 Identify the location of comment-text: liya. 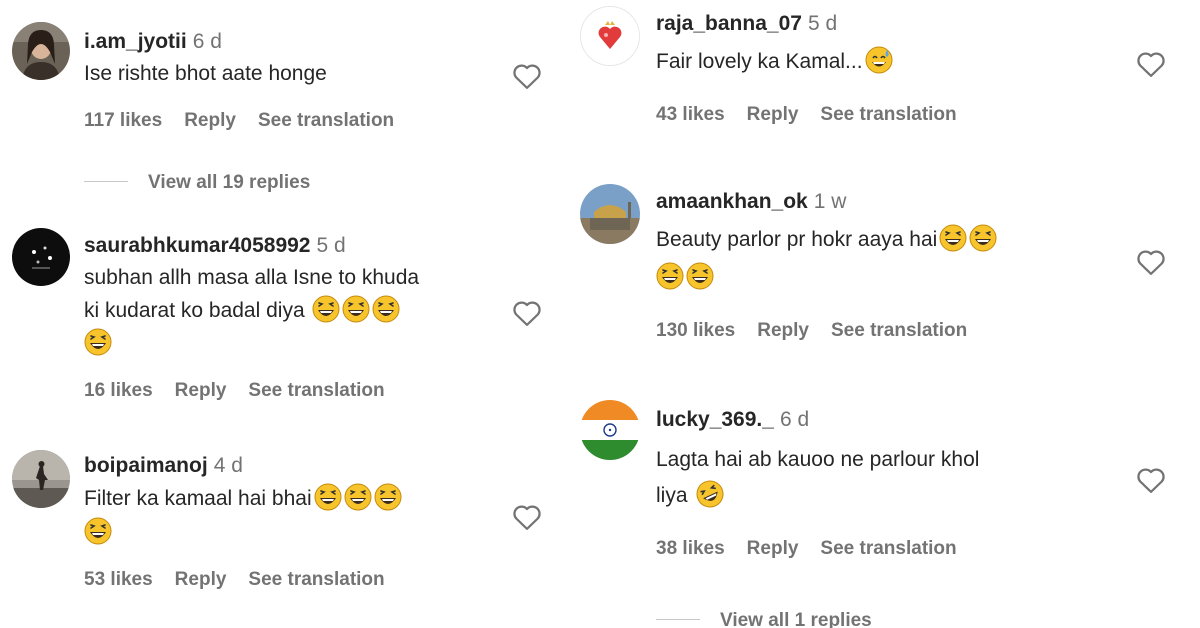
(690, 496).